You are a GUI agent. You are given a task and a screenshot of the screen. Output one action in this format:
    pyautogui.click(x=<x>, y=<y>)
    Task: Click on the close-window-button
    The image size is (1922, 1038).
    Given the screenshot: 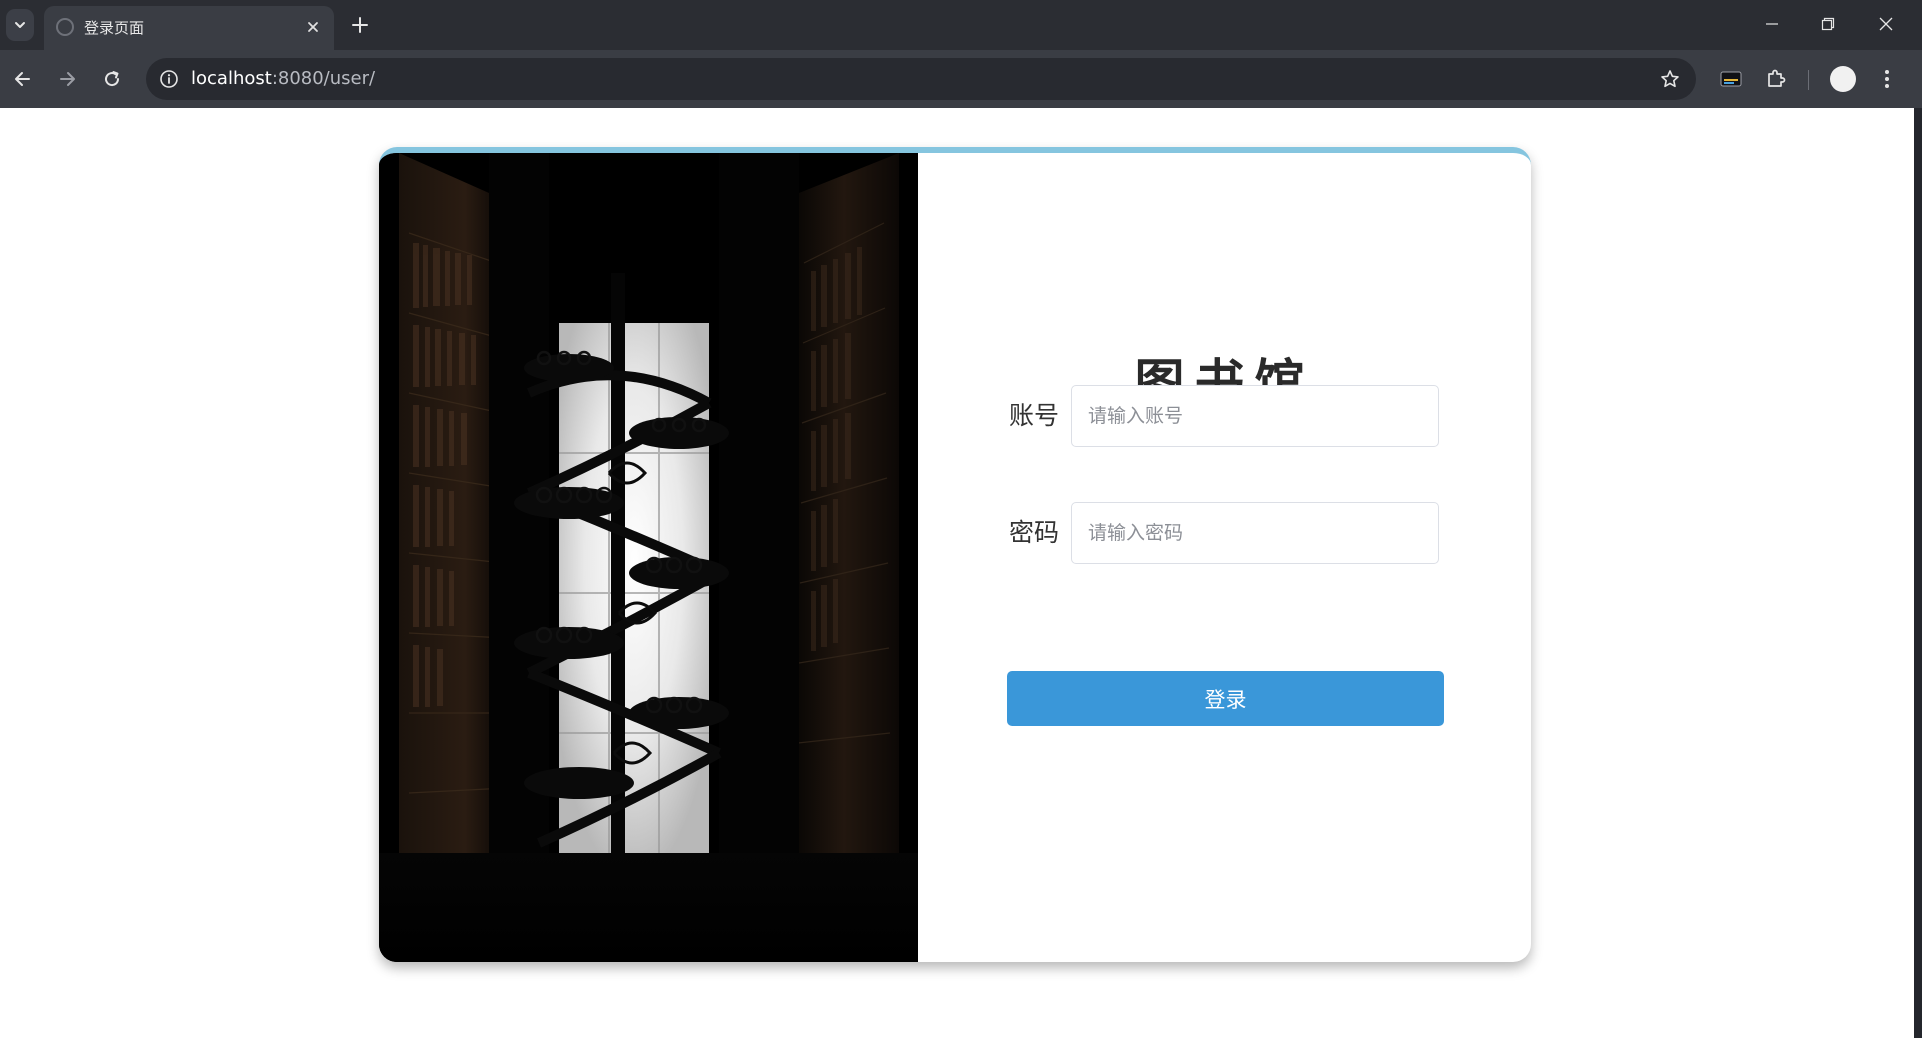 What is the action you would take?
    pyautogui.click(x=1886, y=24)
    